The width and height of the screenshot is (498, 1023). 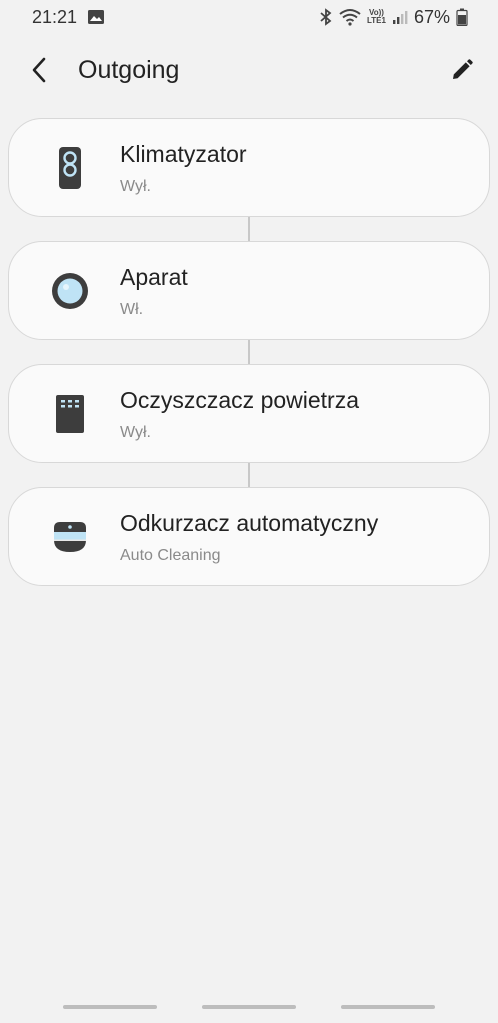 I want to click on back-button, so click(x=40, y=72).